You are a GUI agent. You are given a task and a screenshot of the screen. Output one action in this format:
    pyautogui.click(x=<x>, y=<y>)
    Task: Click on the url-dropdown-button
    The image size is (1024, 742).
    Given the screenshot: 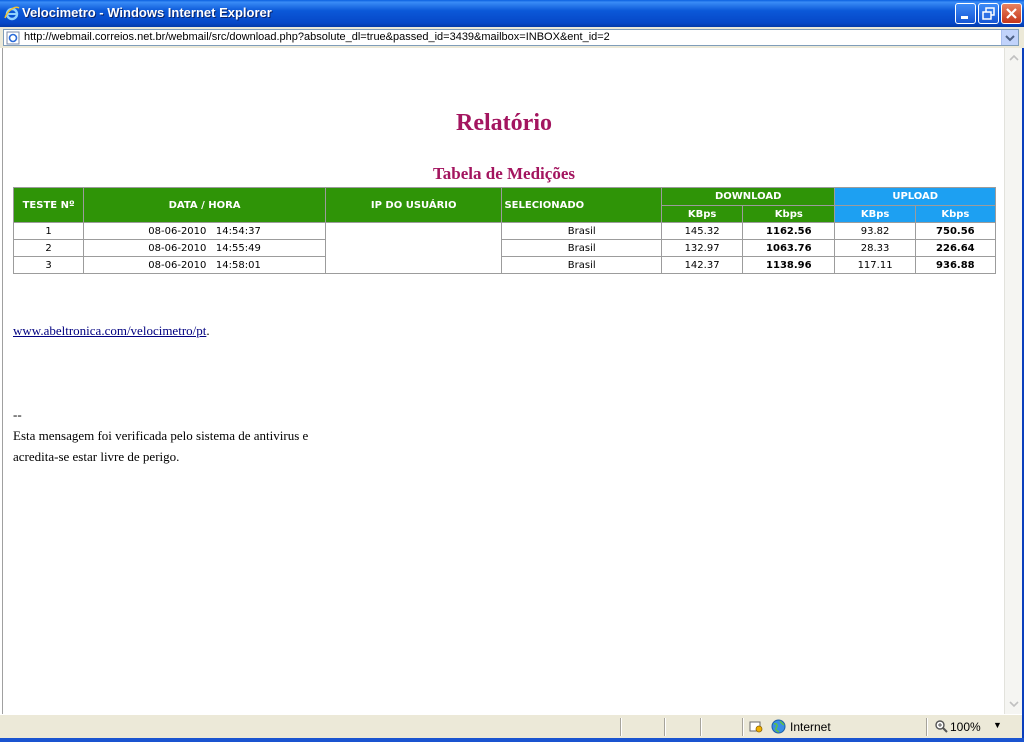 What is the action you would take?
    pyautogui.click(x=1009, y=37)
    